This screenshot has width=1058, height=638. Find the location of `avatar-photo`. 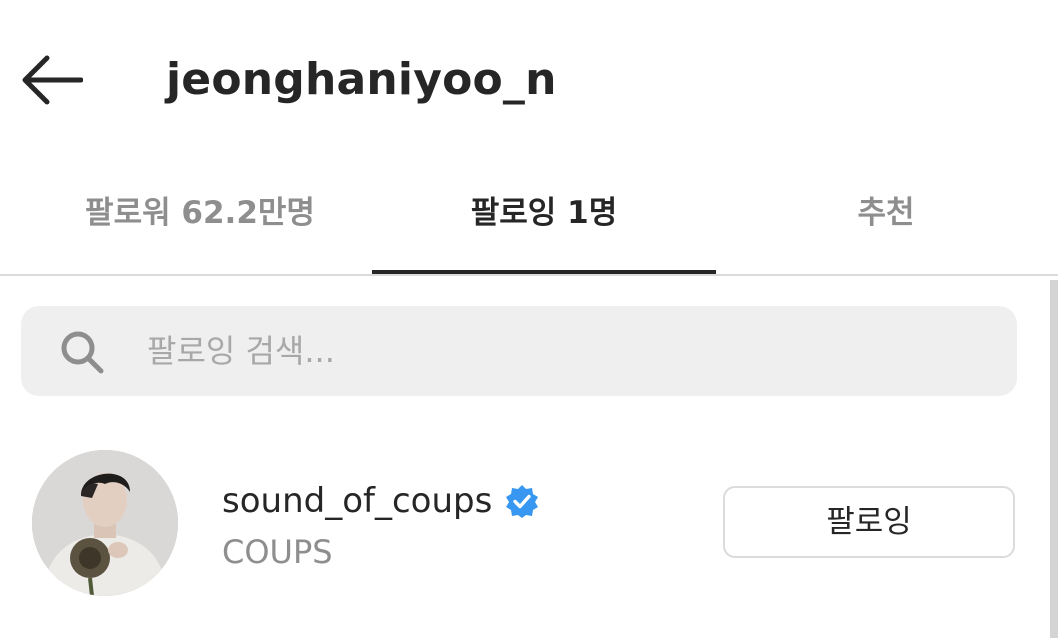

avatar-photo is located at coordinates (105, 523).